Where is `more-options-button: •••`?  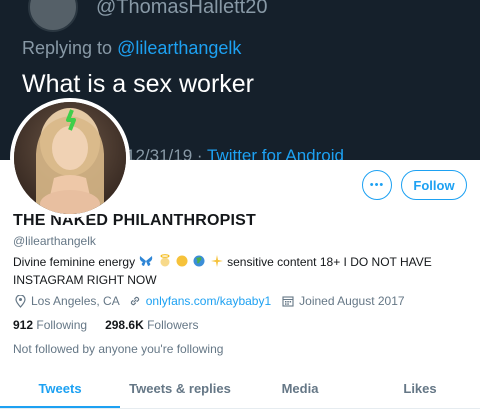
more-options-button: ••• is located at coordinates (377, 185).